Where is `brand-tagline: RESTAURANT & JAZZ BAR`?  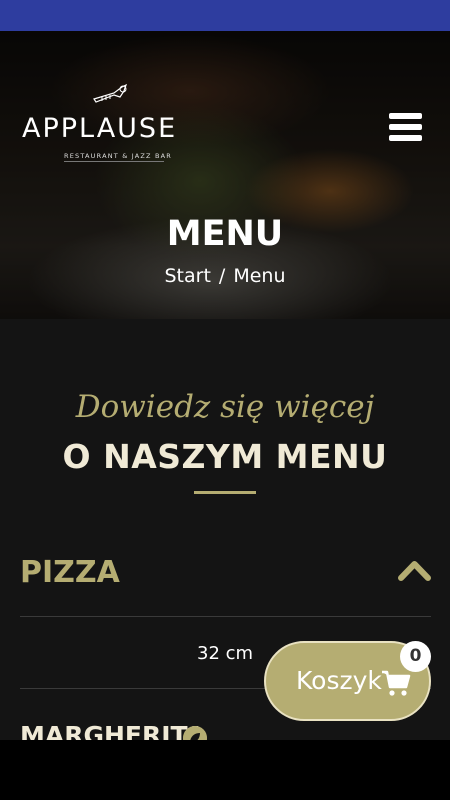 brand-tagline: RESTAURANT & JAZZ BAR is located at coordinates (118, 156).